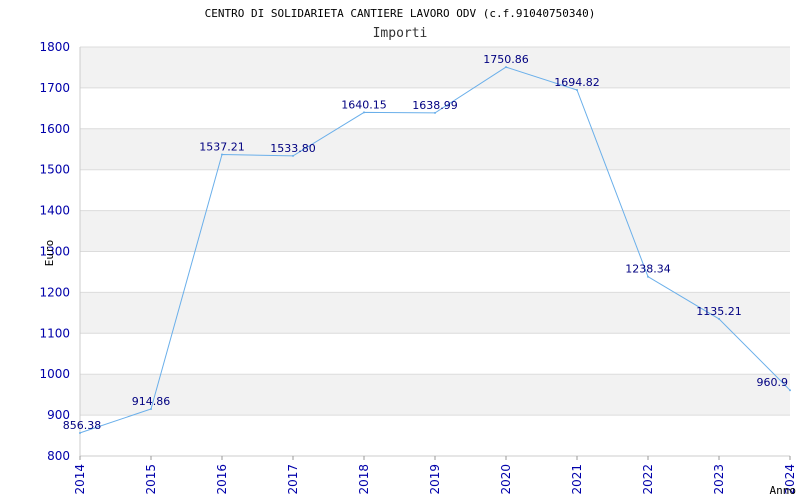 This screenshot has height=500, width=800. I want to click on y-axis-title: Euro, so click(49, 253).